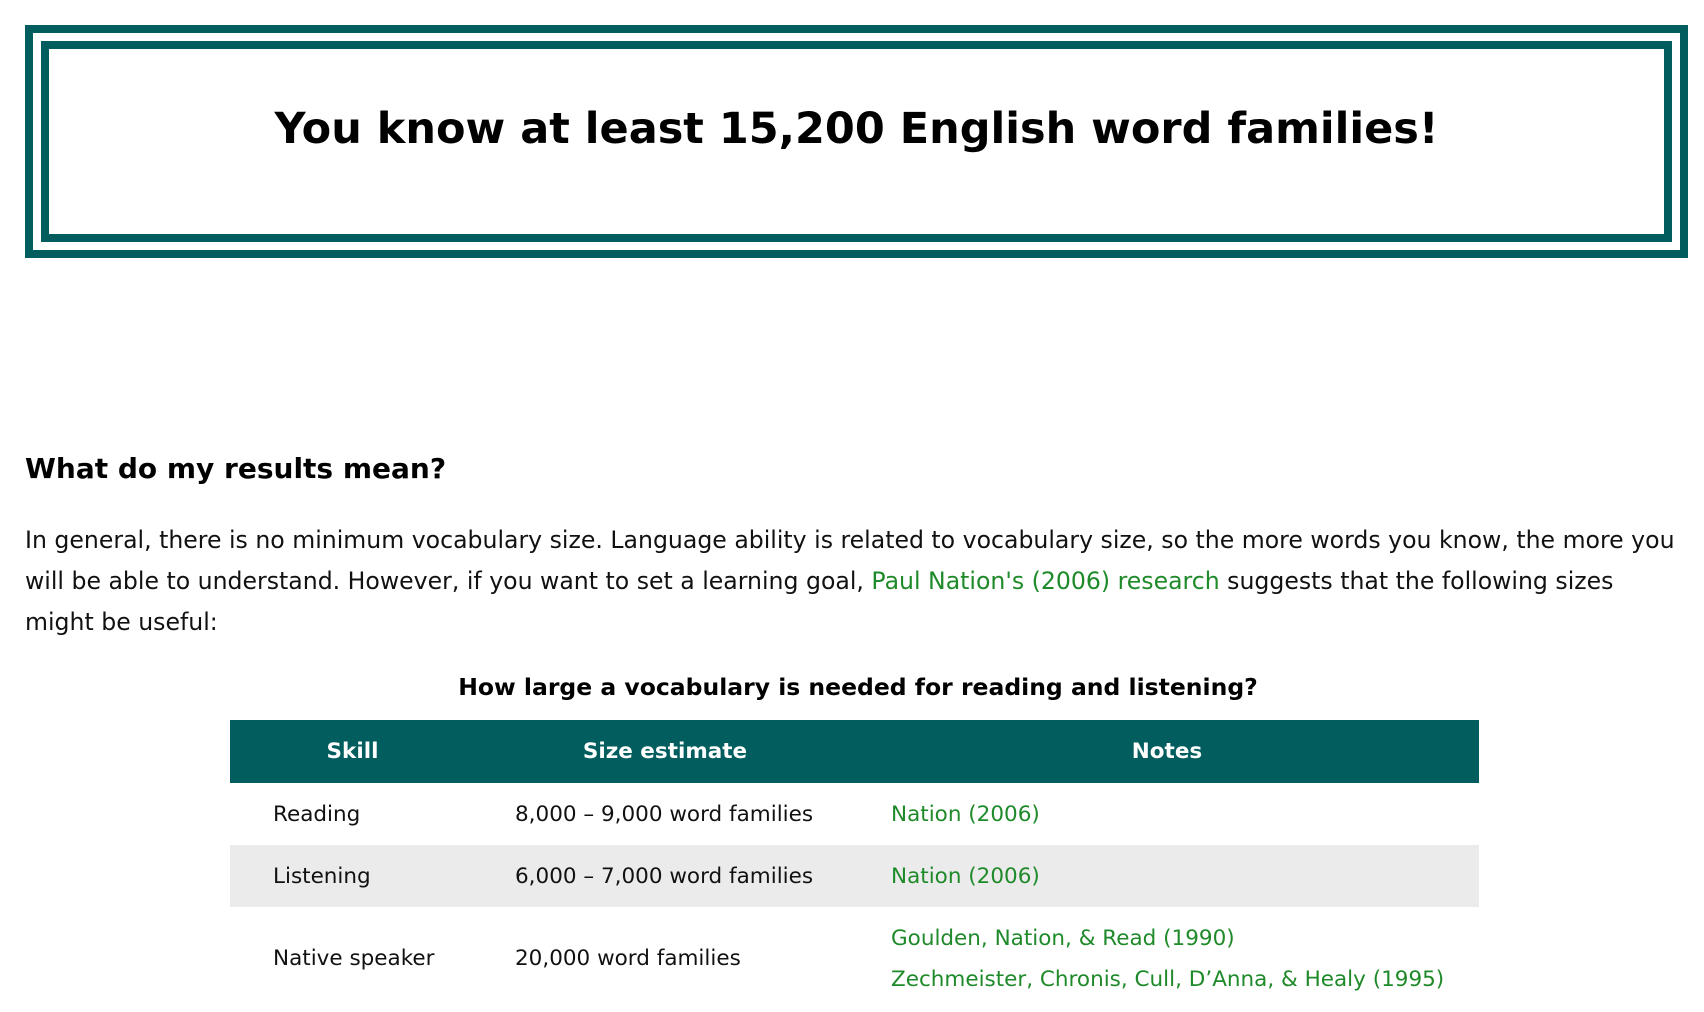  What do you see at coordinates (352, 751) in the screenshot?
I see `column-header-skill: Skill` at bounding box center [352, 751].